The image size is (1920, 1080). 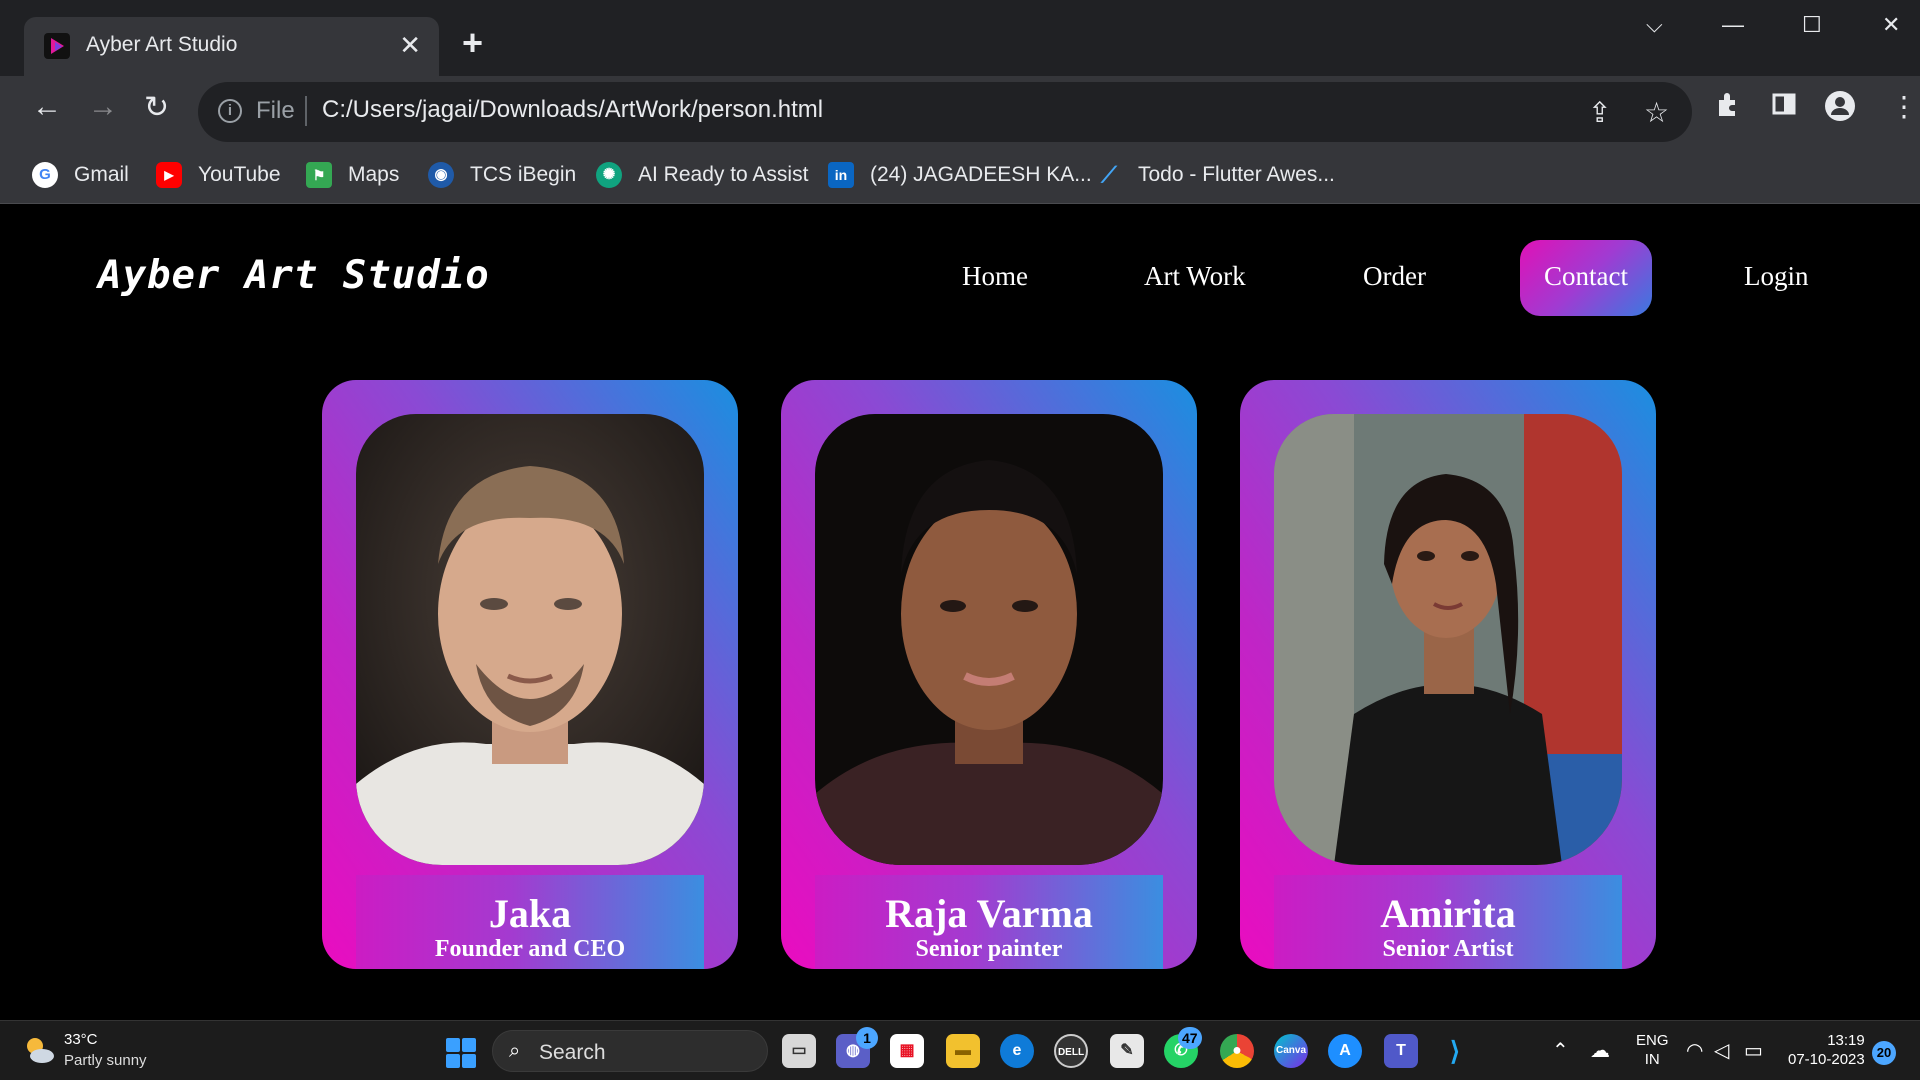 What do you see at coordinates (1600, 1050) in the screenshot?
I see `onedrive-icon: ☁` at bounding box center [1600, 1050].